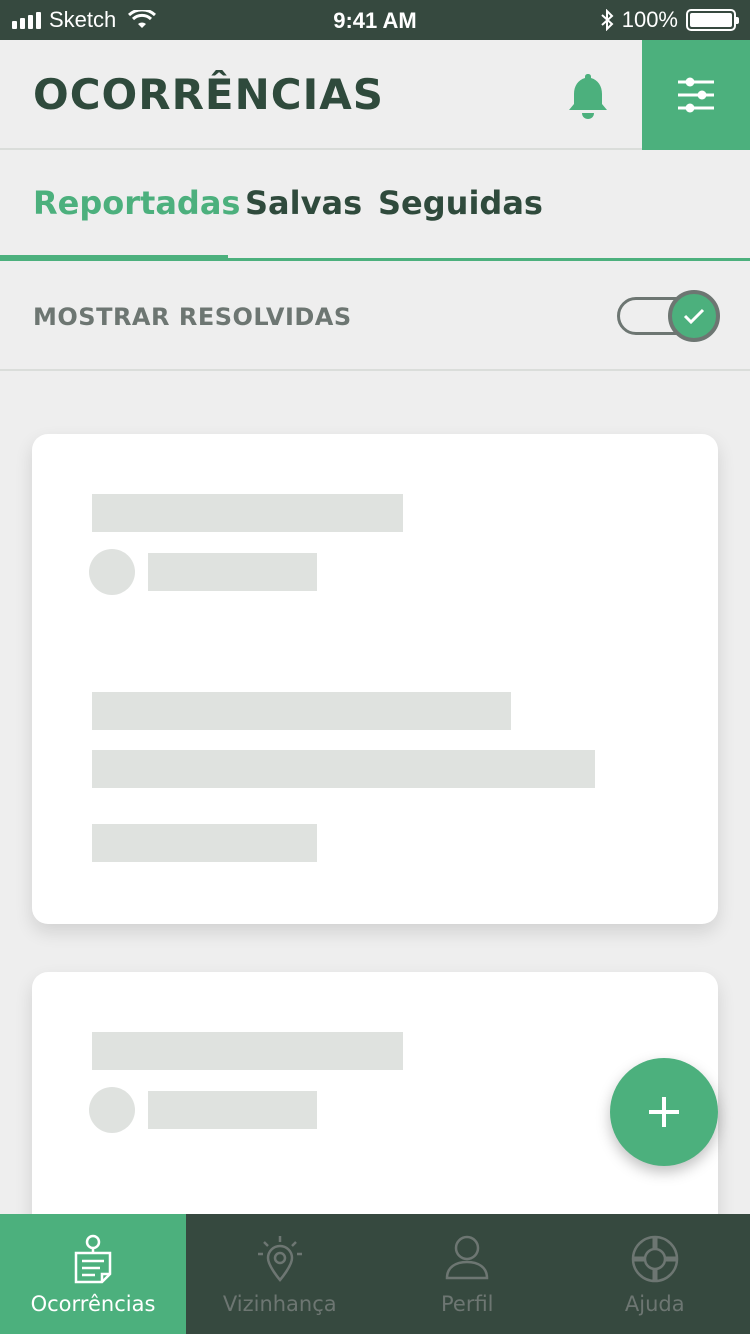 The image size is (750, 1334). What do you see at coordinates (654, 1304) in the screenshot?
I see `nav-label: Ajuda` at bounding box center [654, 1304].